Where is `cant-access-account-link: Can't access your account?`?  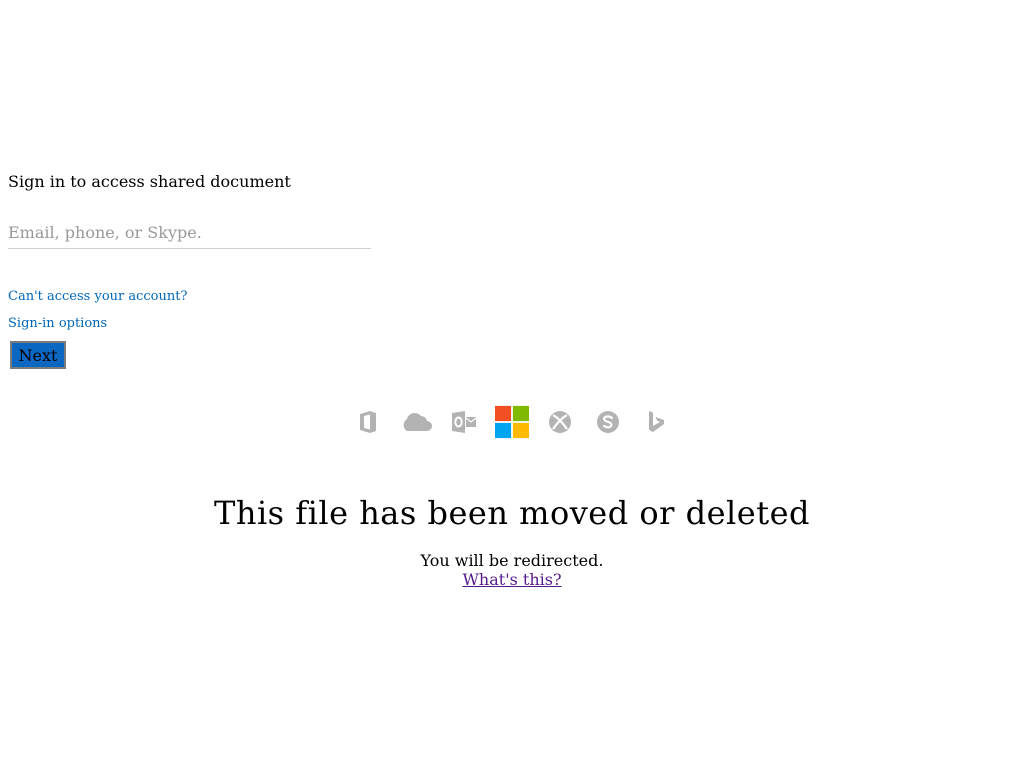 cant-access-account-link: Can't access your account? is located at coordinates (190, 296).